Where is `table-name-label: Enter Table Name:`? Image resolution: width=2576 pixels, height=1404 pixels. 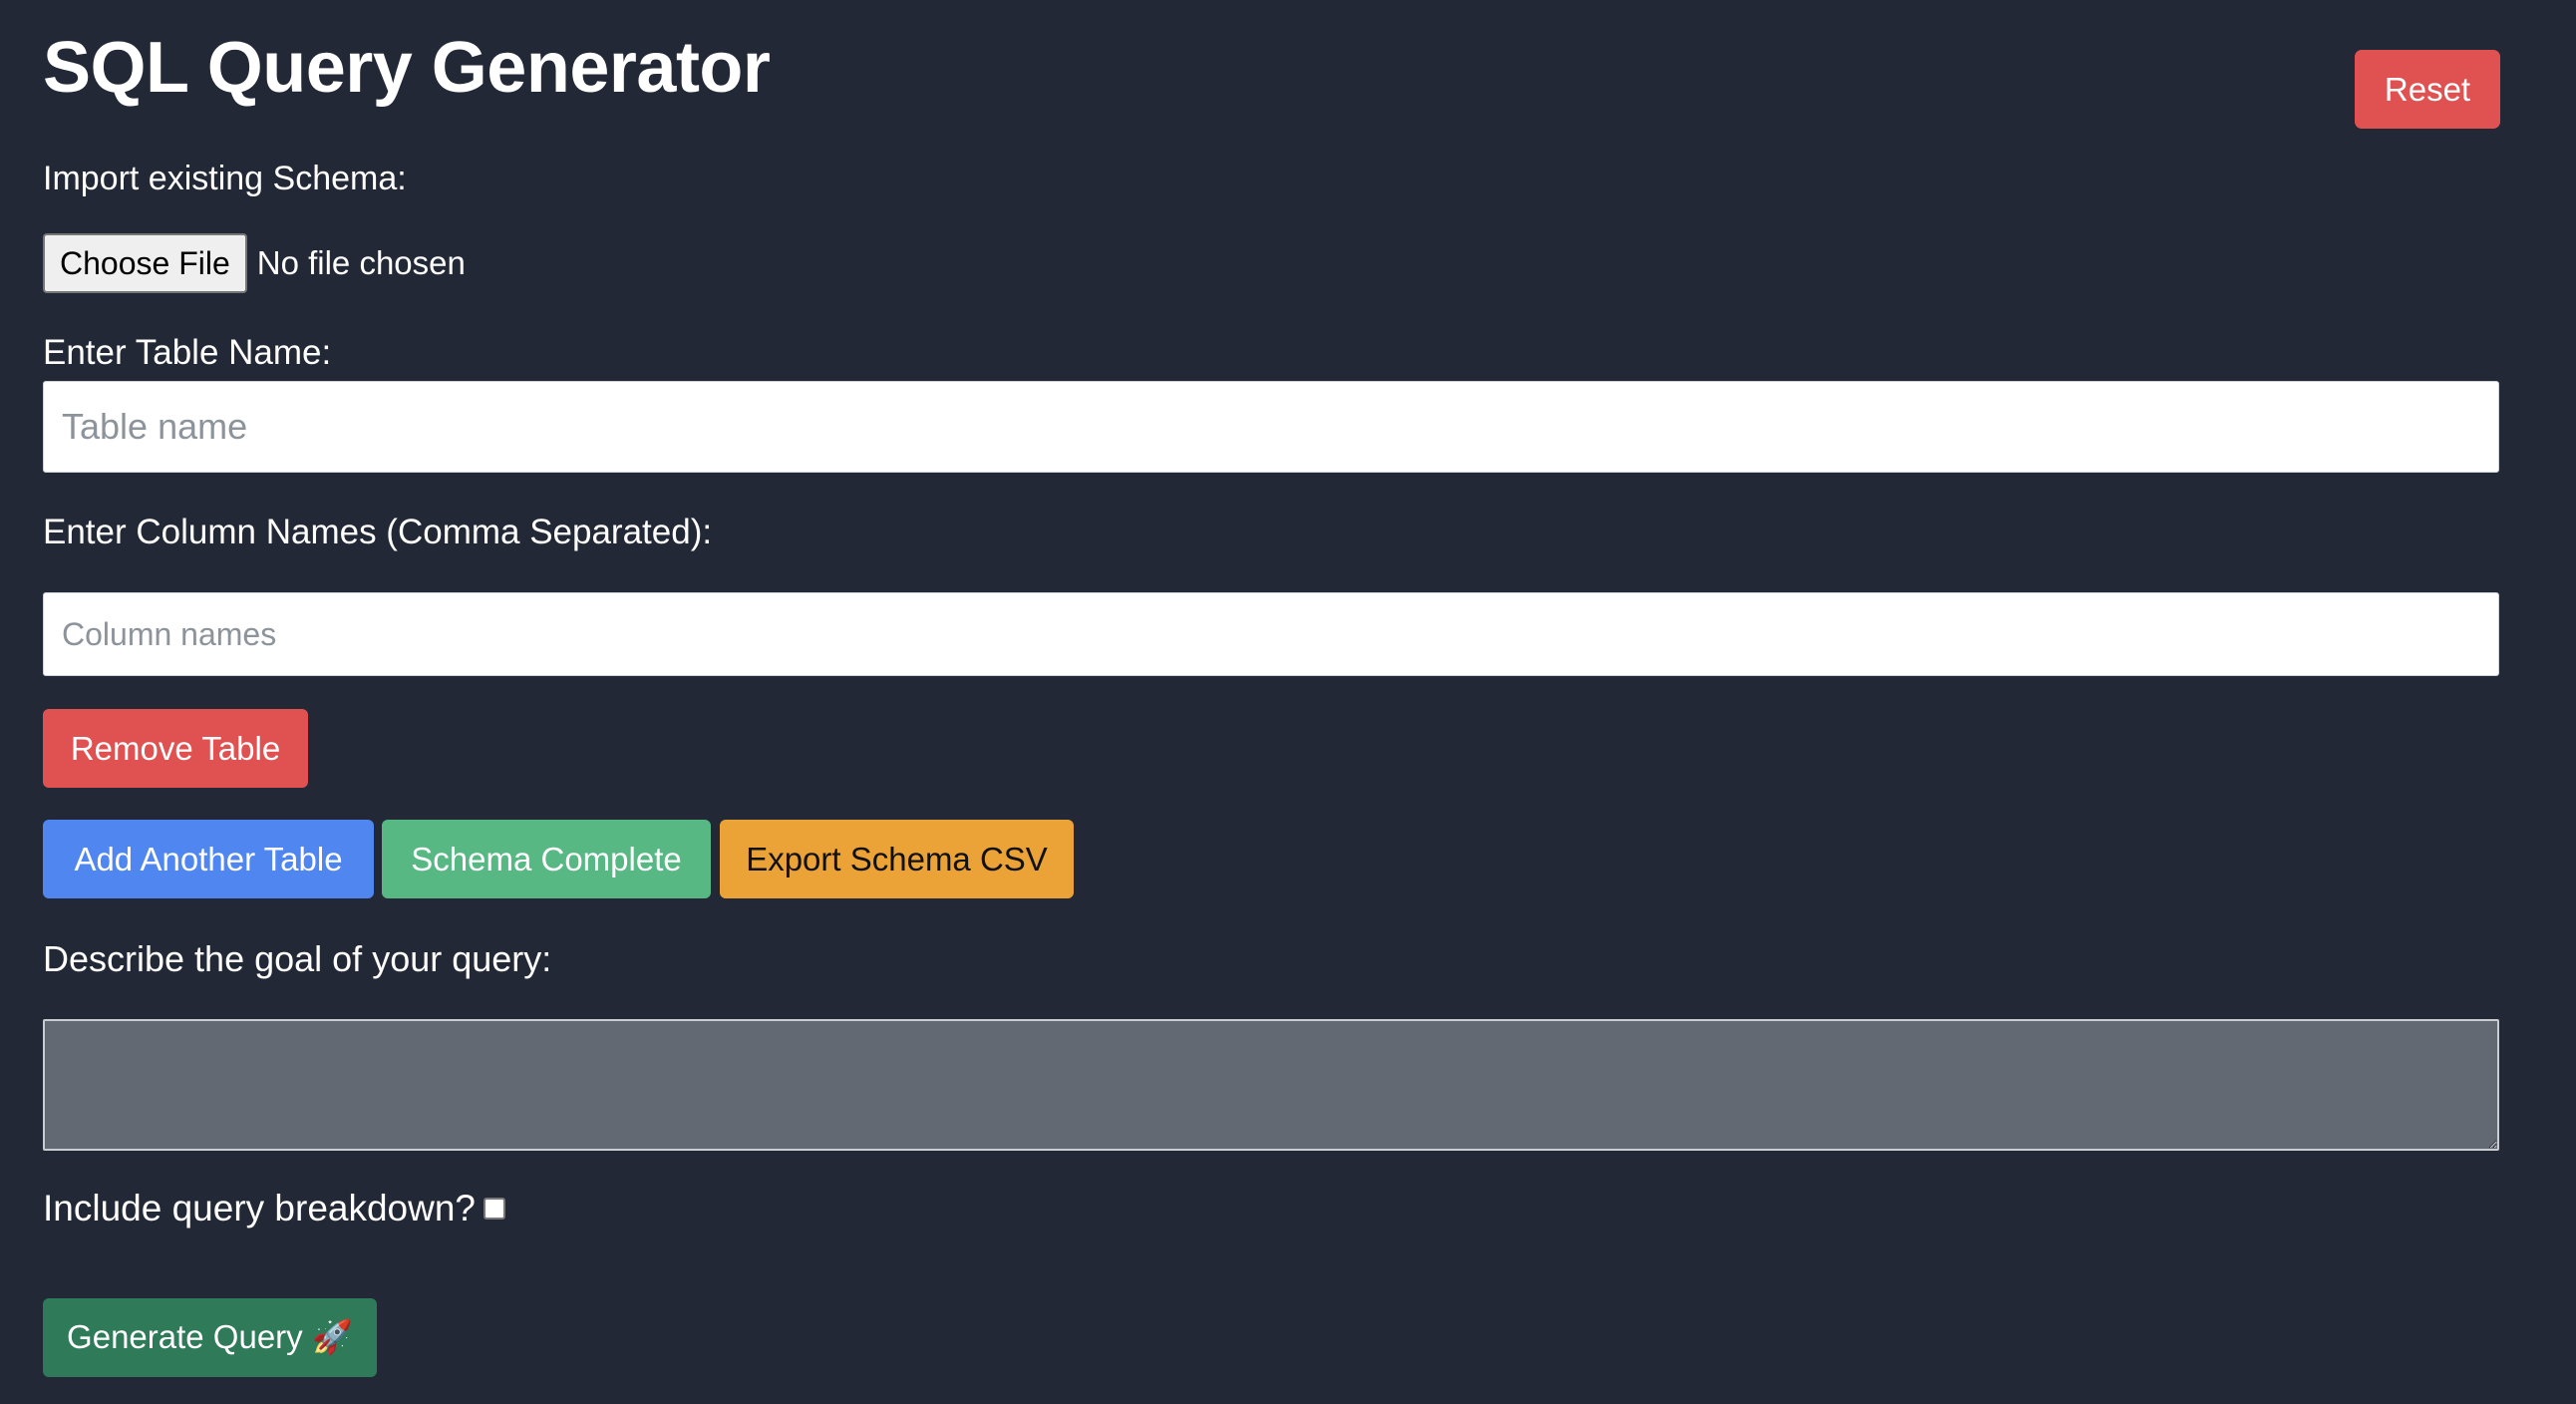 table-name-label: Enter Table Name: is located at coordinates (187, 352).